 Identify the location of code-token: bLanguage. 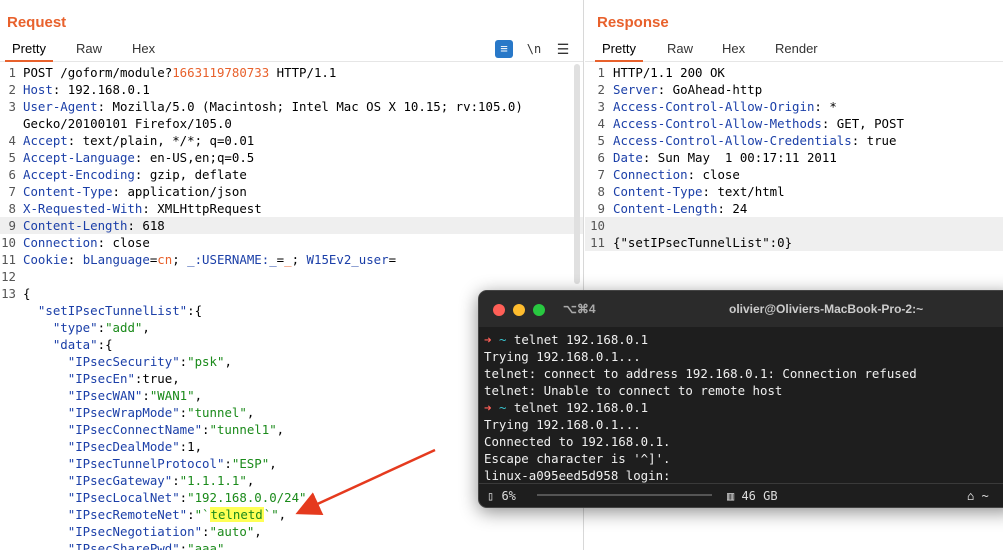
(116, 259).